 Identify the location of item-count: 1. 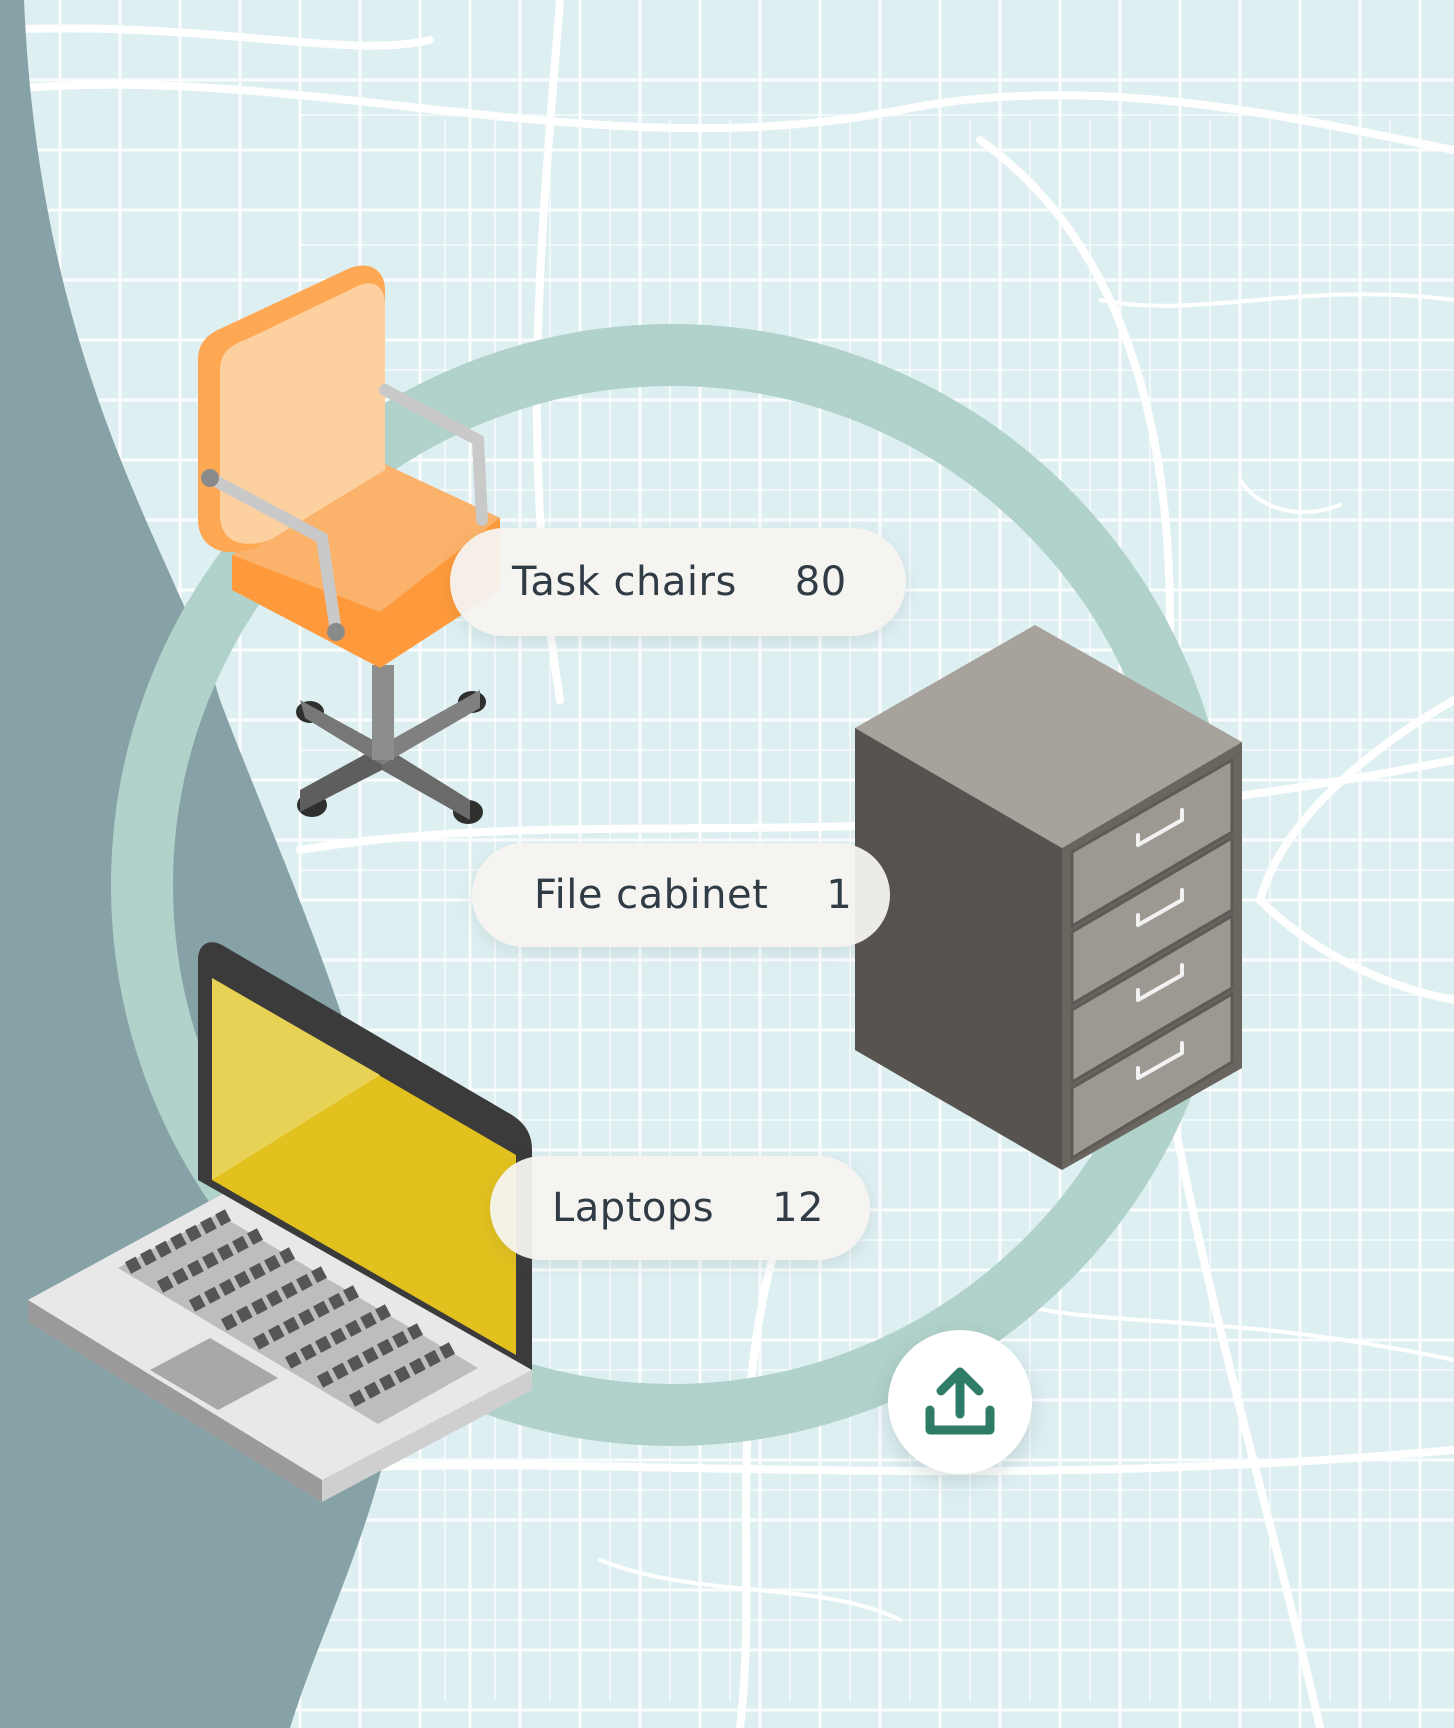
(839, 895).